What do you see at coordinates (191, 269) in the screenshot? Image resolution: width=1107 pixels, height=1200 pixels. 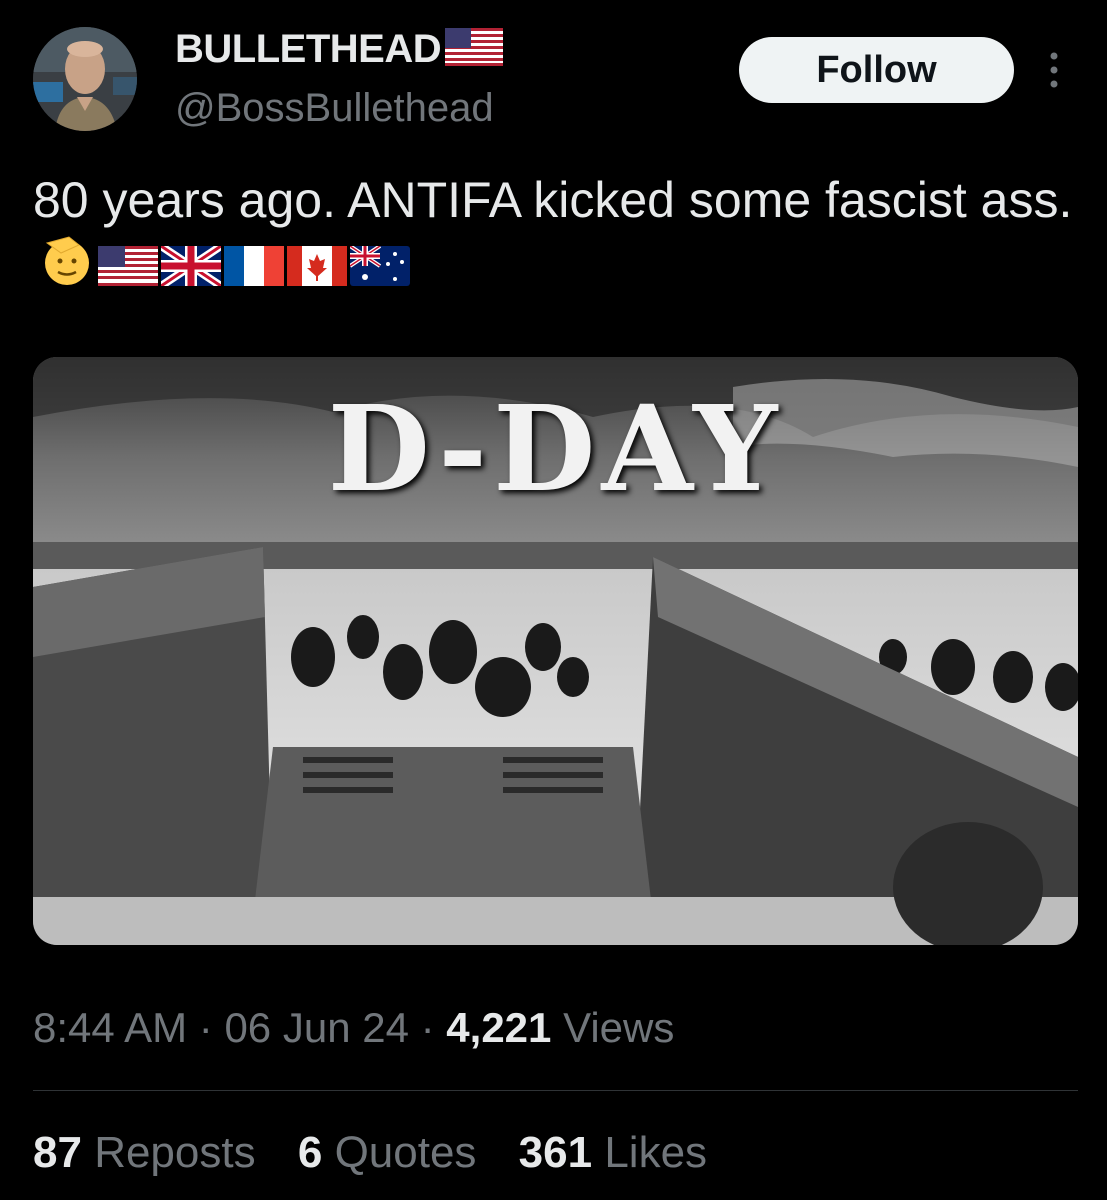 I see `uk-flag-icon` at bounding box center [191, 269].